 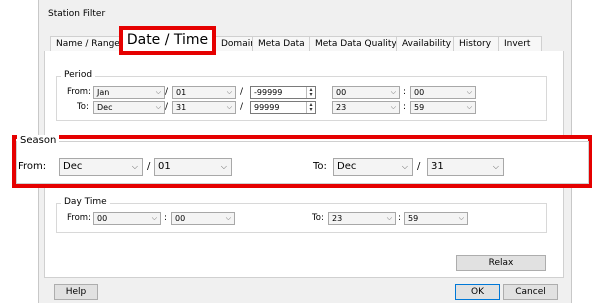 I want to click on tab-availability: Availability, so click(x=427, y=44).